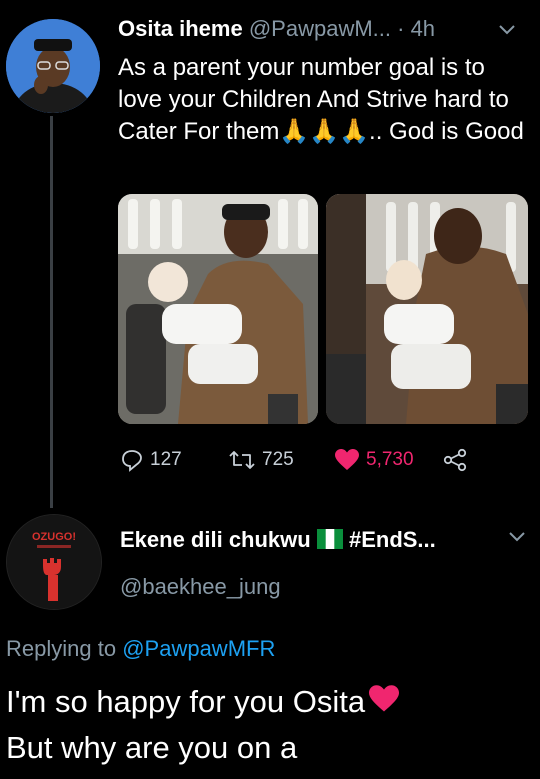 This screenshot has height=779, width=540. What do you see at coordinates (384, 704) in the screenshot?
I see `heart-emoji` at bounding box center [384, 704].